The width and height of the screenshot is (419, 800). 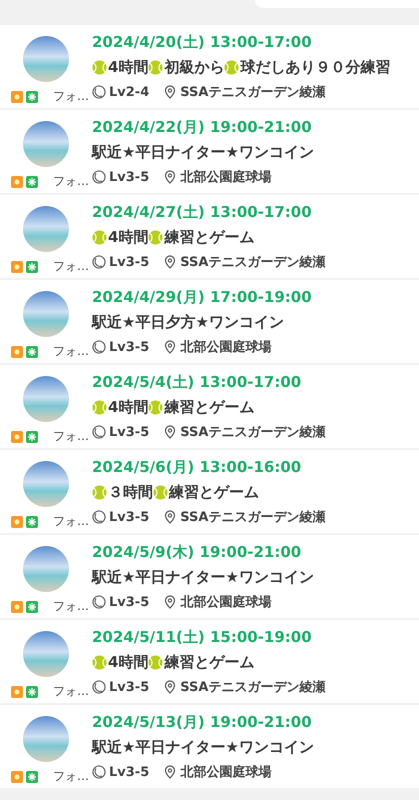 What do you see at coordinates (202, 42) in the screenshot?
I see `event-date: 2024/4/20(土) 13:00-17:00` at bounding box center [202, 42].